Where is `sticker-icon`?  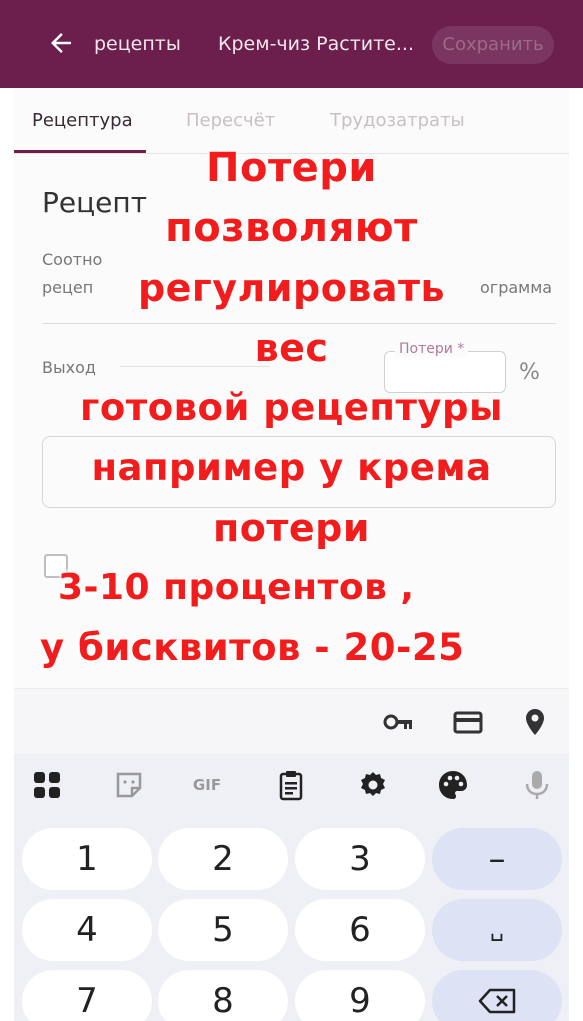 sticker-icon is located at coordinates (129, 785).